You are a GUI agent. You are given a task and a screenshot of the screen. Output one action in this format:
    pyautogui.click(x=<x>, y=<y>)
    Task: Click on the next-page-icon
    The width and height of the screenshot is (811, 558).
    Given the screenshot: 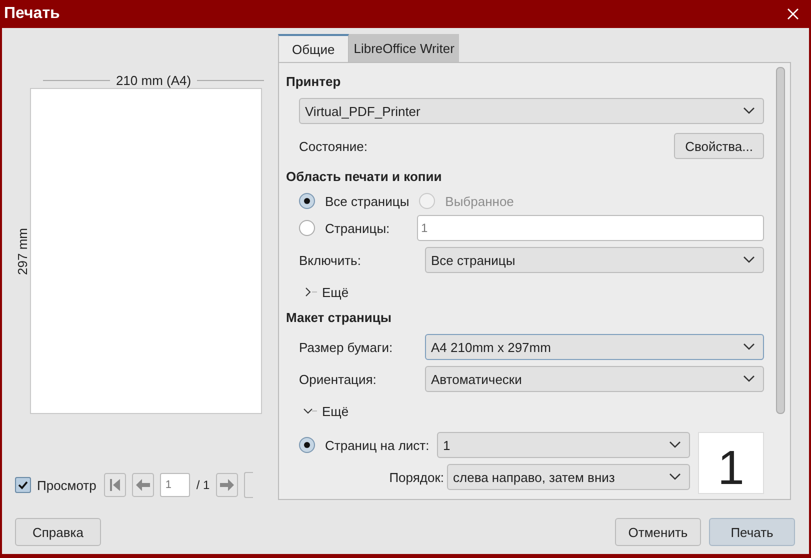 What is the action you would take?
    pyautogui.click(x=227, y=485)
    